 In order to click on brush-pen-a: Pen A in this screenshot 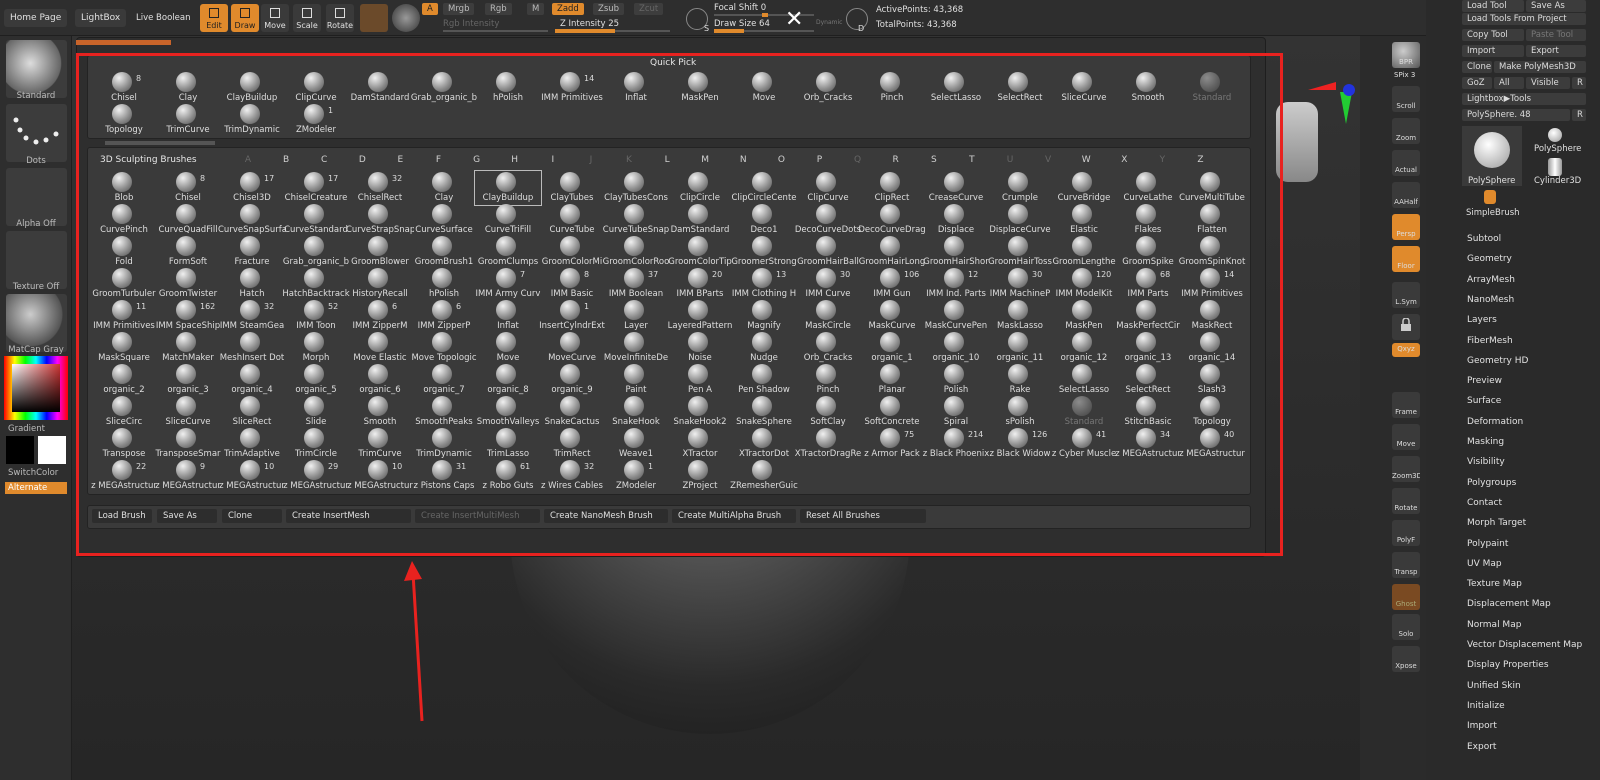, I will do `click(700, 380)`.